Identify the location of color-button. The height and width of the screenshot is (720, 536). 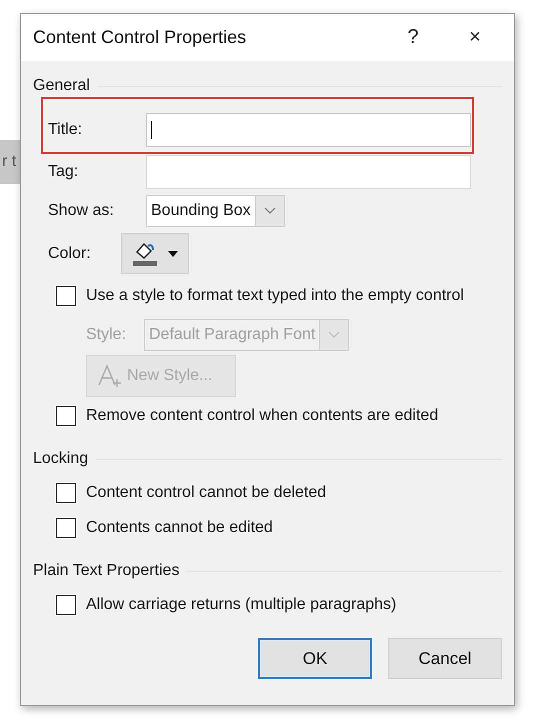
(155, 253).